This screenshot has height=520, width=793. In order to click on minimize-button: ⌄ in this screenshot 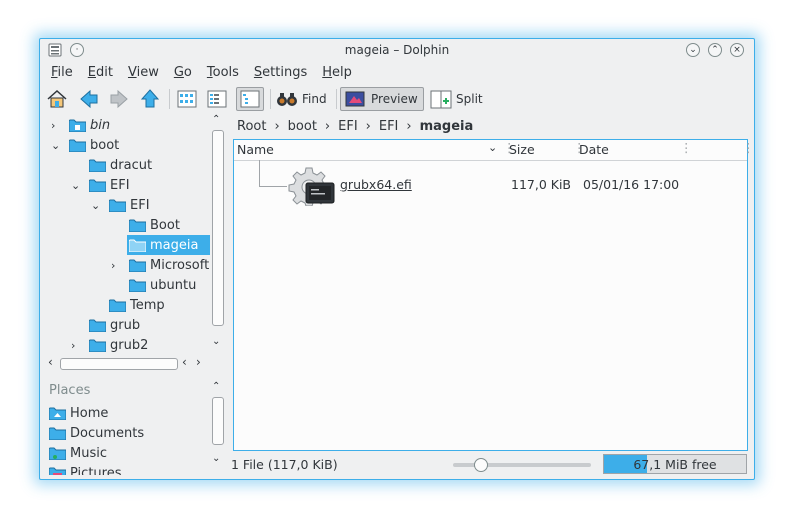, I will do `click(693, 50)`.